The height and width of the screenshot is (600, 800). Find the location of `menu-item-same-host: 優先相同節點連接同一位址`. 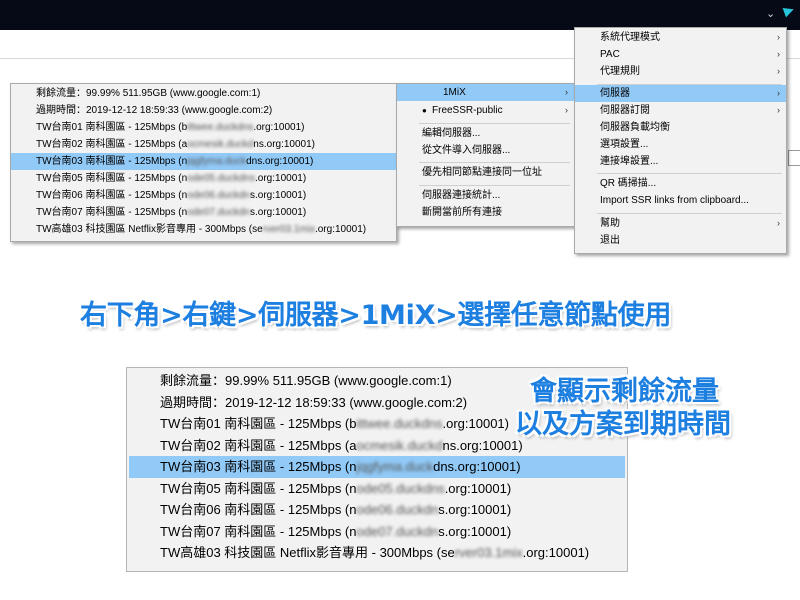

menu-item-same-host: 優先相同節點連接同一位址 is located at coordinates (485, 172).